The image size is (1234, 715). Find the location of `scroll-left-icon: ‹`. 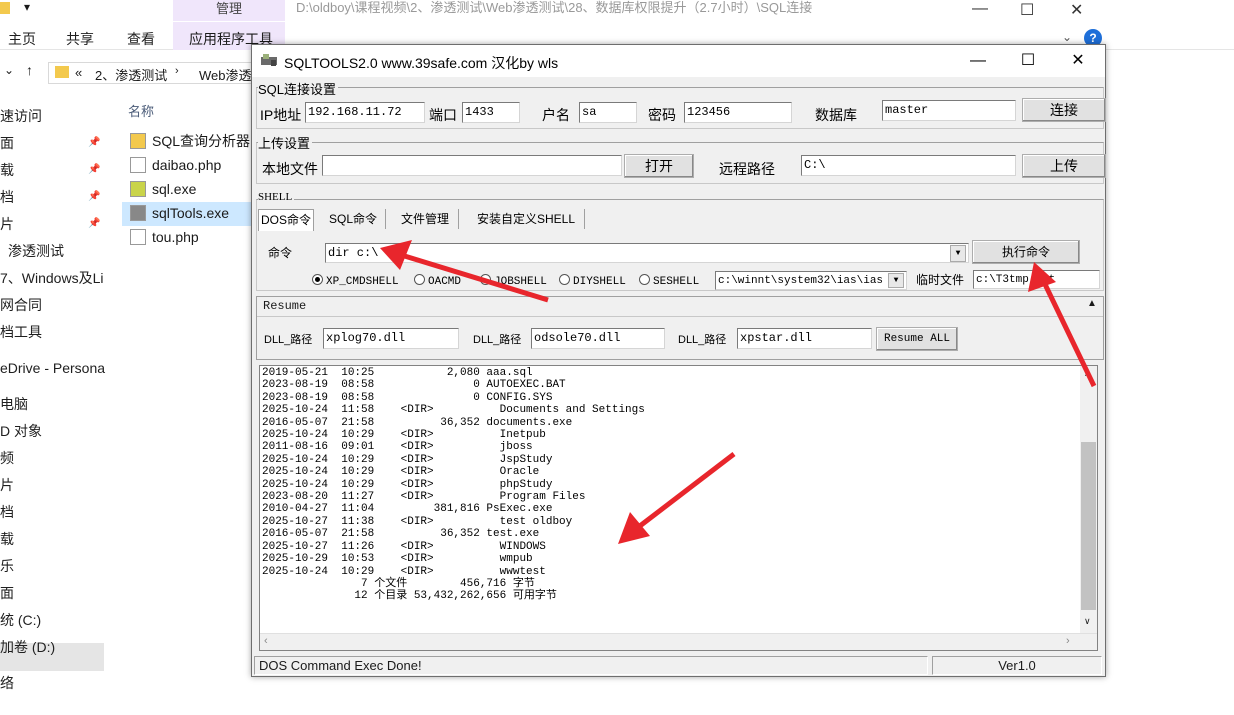

scroll-left-icon: ‹ is located at coordinates (266, 641).